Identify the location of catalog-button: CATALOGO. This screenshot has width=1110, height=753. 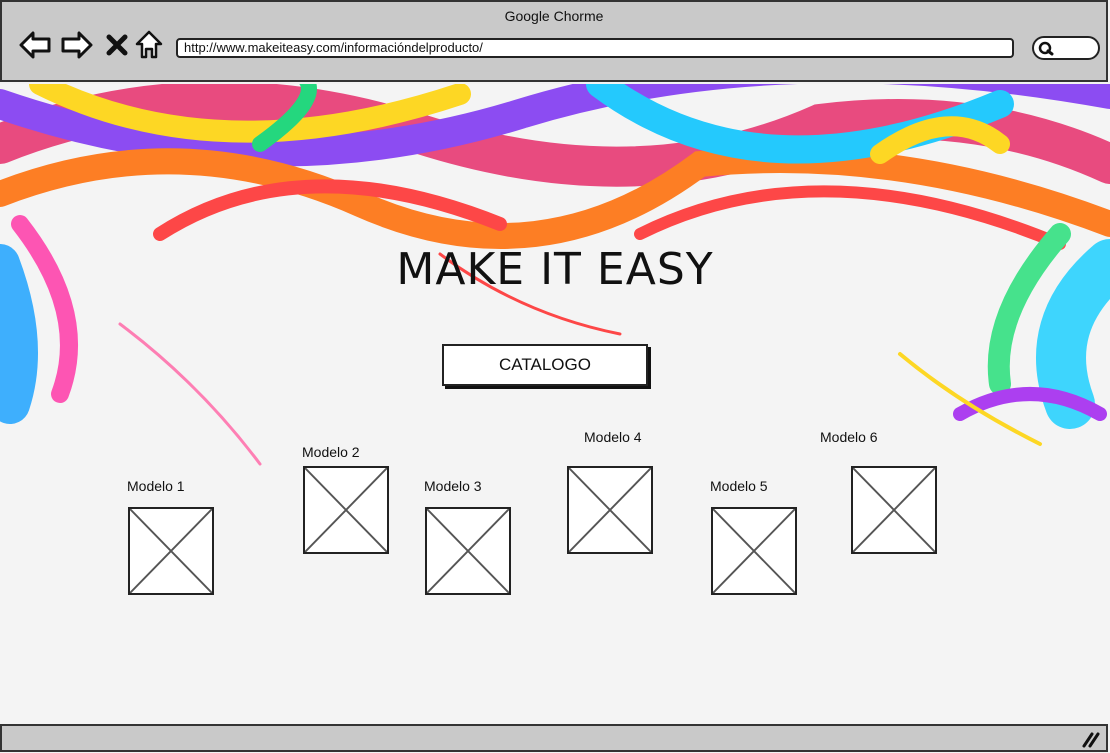
(545, 365).